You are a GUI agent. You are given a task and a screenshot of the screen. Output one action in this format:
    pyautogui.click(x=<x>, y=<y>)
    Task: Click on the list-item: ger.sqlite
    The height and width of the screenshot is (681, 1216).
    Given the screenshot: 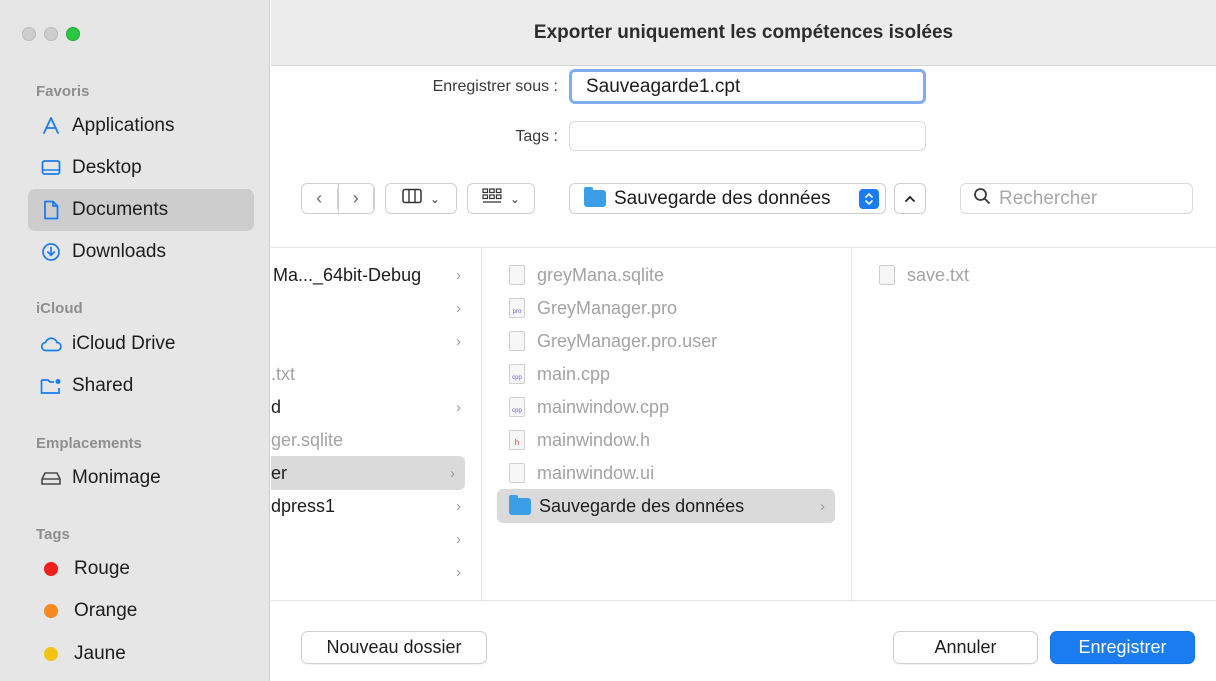 What is the action you would take?
    pyautogui.click(x=371, y=440)
    